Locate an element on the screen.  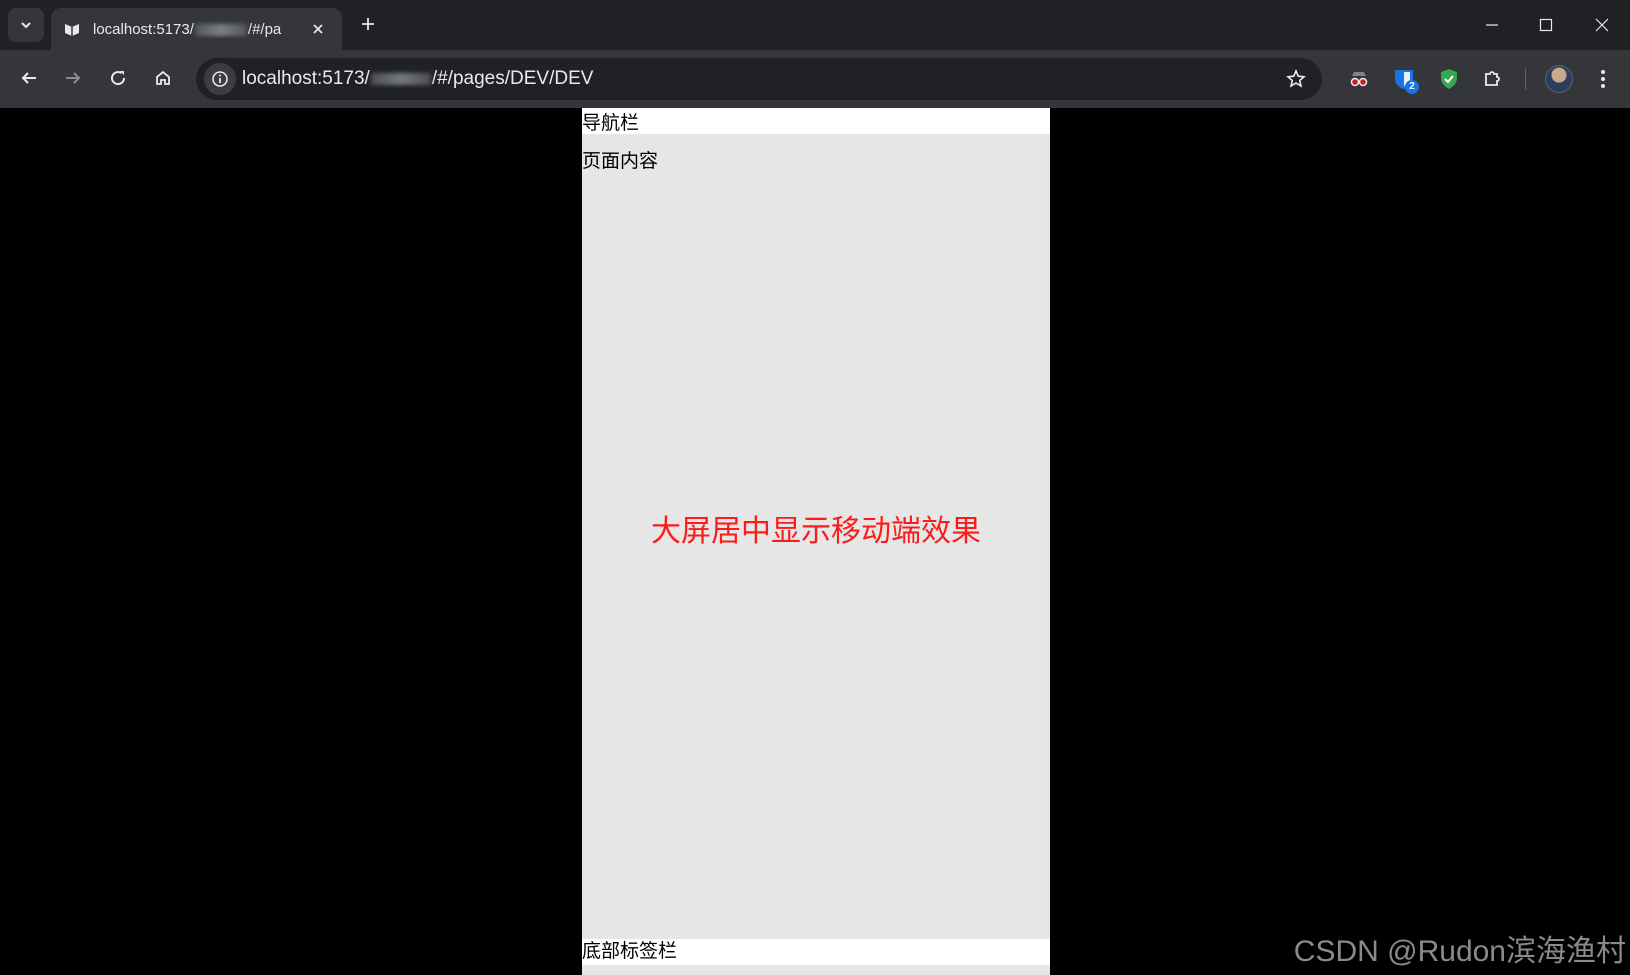
tabbar-label: 底部标签栏 is located at coordinates (630, 951).